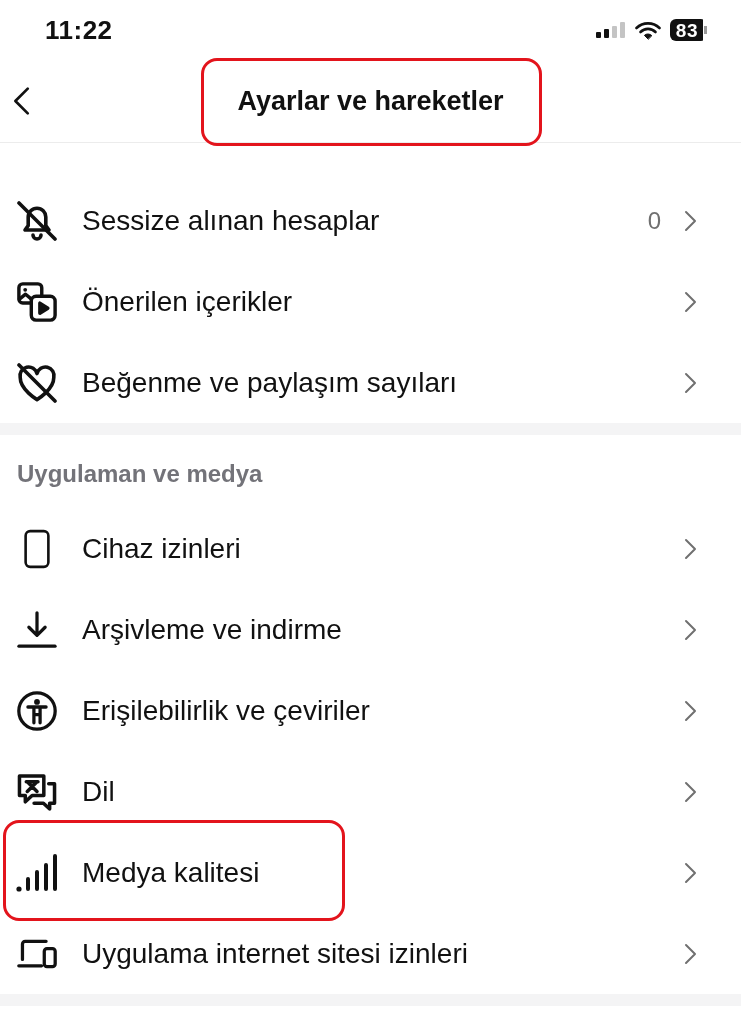 The image size is (741, 1021). I want to click on phone-icon, so click(37, 548).